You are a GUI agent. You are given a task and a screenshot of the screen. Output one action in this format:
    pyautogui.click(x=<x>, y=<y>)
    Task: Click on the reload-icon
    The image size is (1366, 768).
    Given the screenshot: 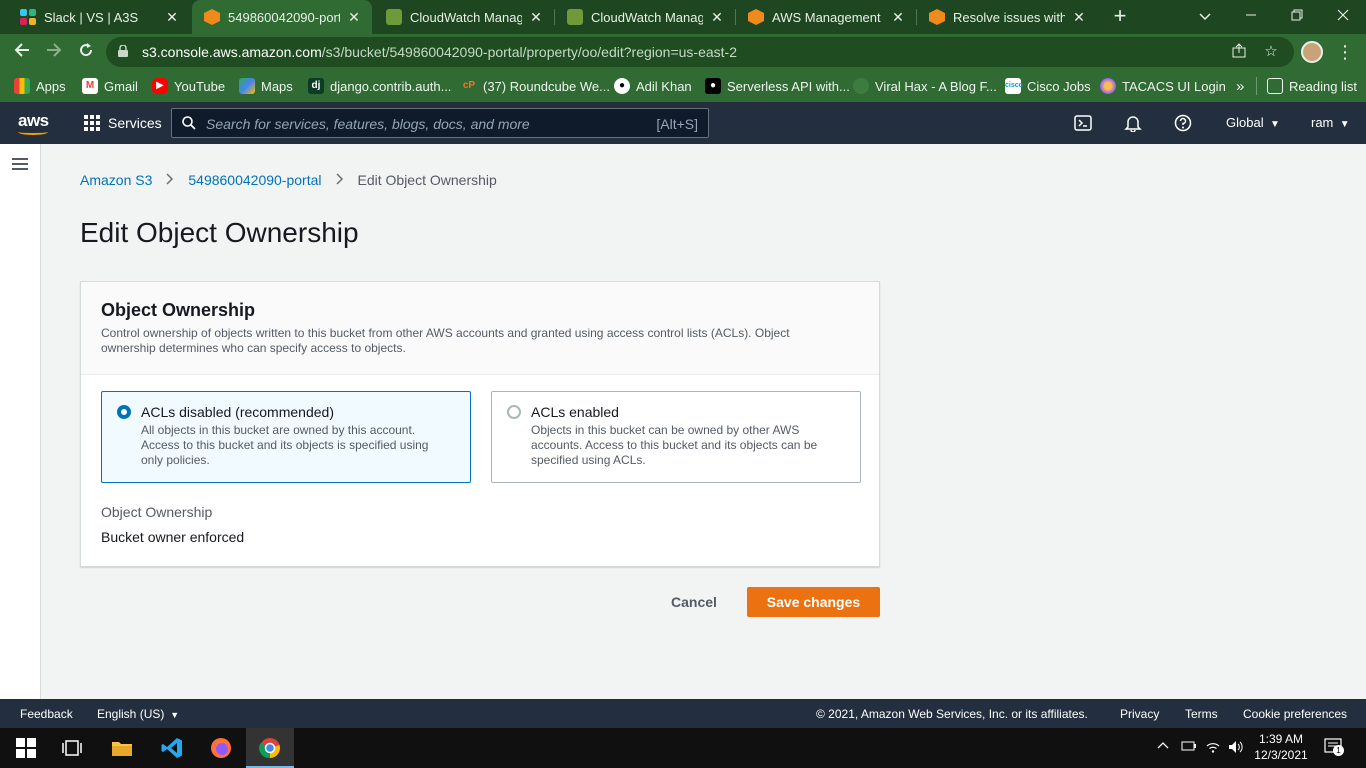 What is the action you would take?
    pyautogui.click(x=86, y=52)
    